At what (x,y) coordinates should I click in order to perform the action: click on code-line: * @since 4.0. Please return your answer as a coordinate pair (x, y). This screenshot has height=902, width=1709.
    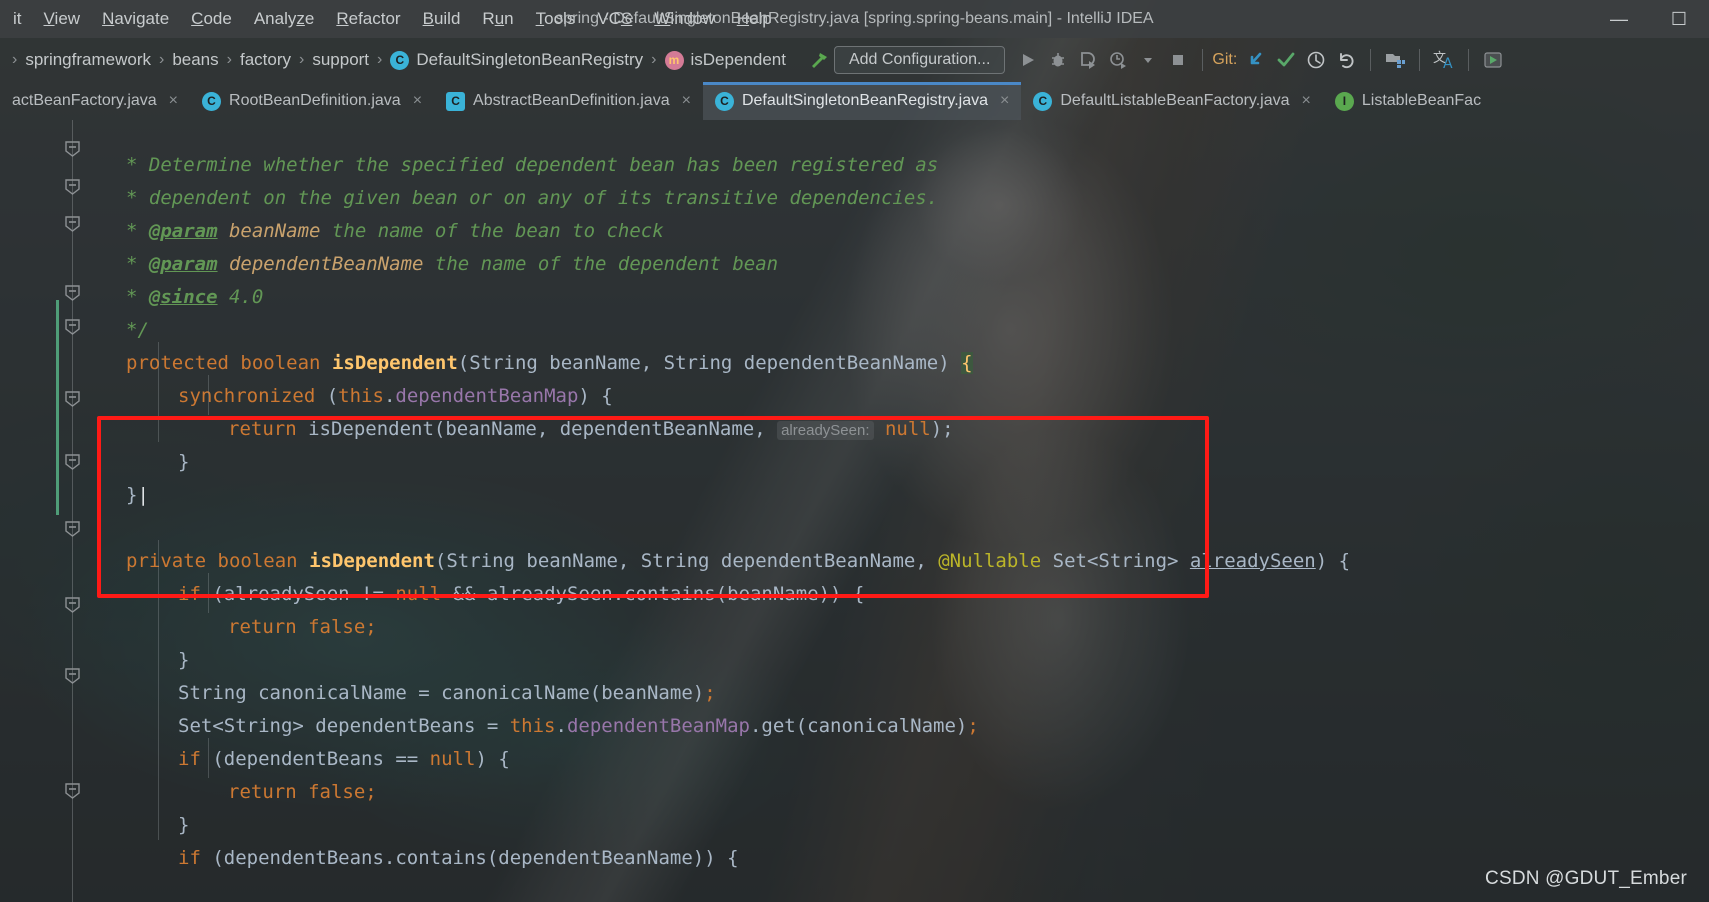
    Looking at the image, I should click on (854, 278).